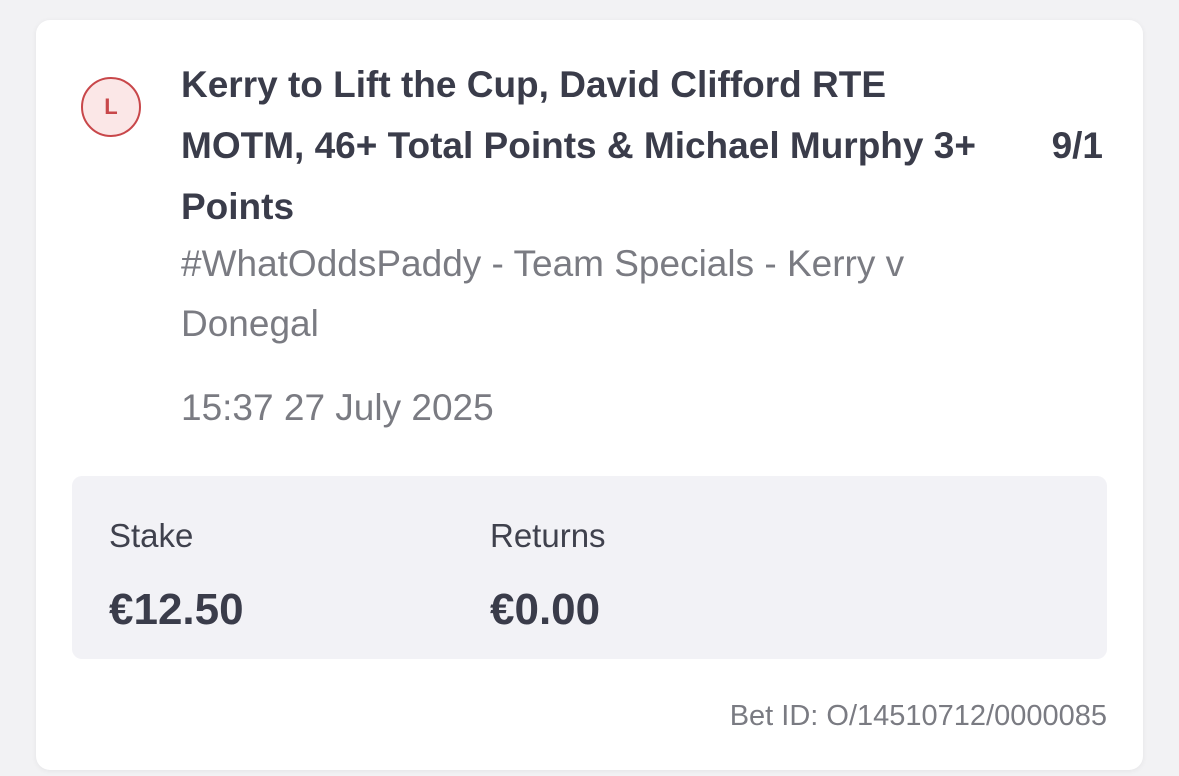 The image size is (1179, 776). I want to click on stake-value: €12.50, so click(176, 609).